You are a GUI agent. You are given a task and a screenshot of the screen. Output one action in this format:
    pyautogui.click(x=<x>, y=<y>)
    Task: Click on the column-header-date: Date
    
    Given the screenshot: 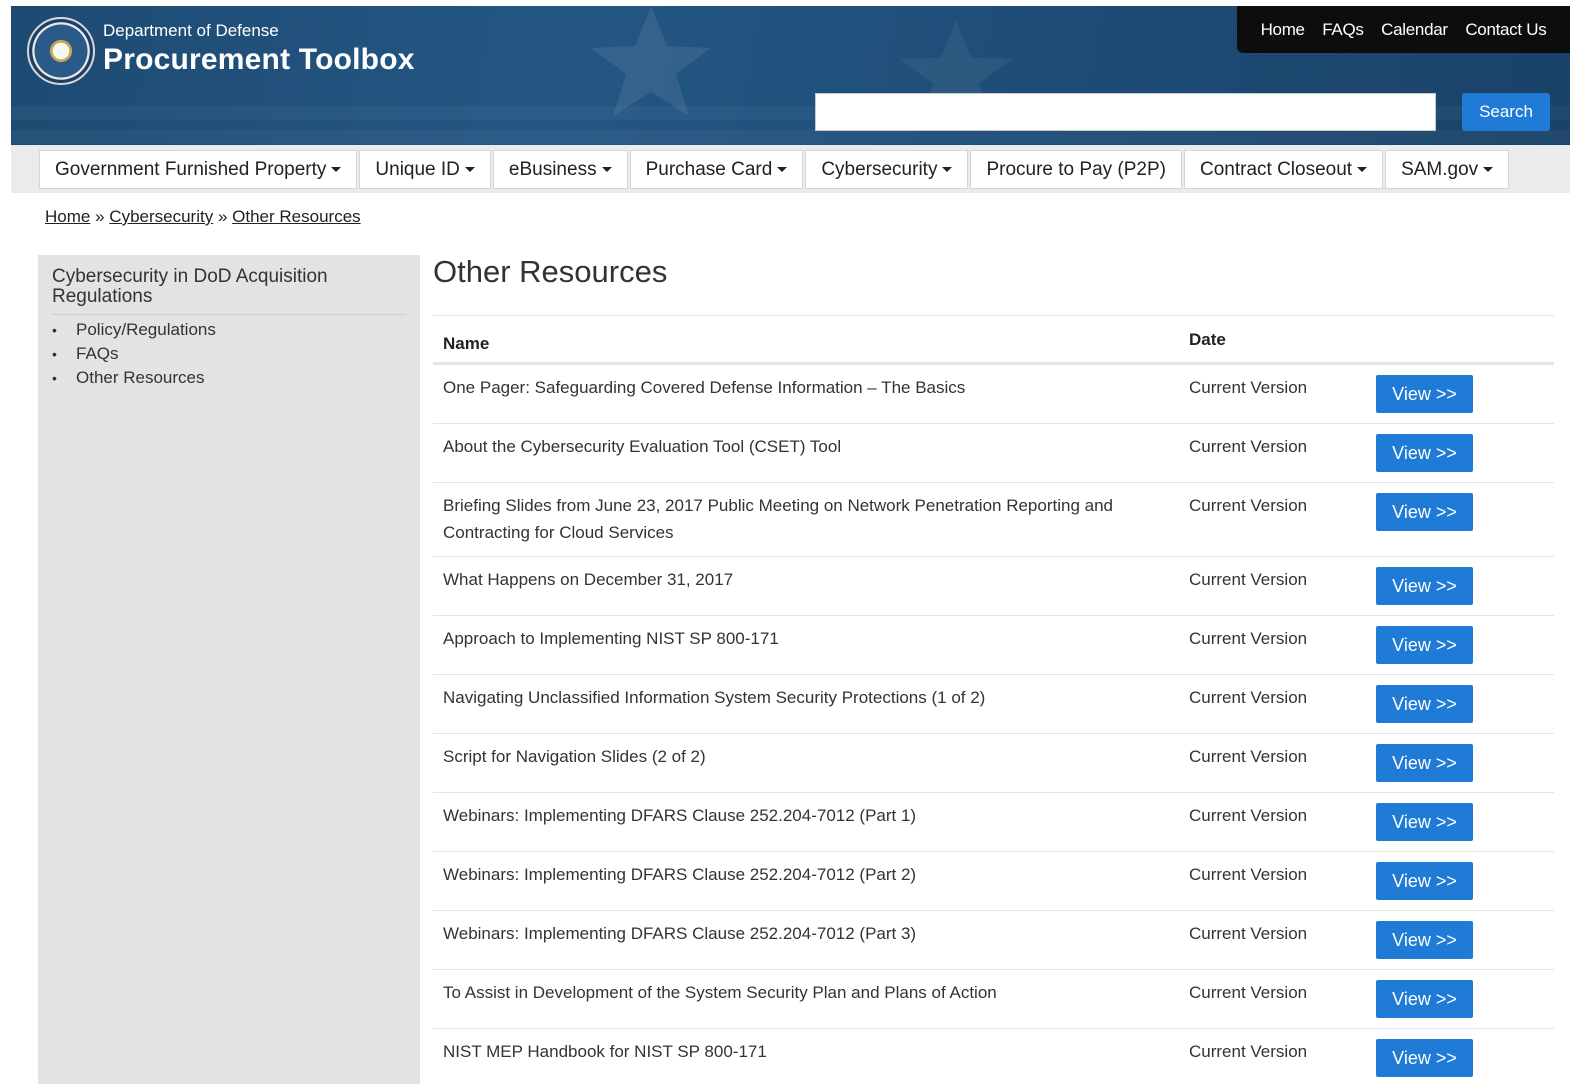 What is the action you would take?
    pyautogui.click(x=1207, y=339)
    